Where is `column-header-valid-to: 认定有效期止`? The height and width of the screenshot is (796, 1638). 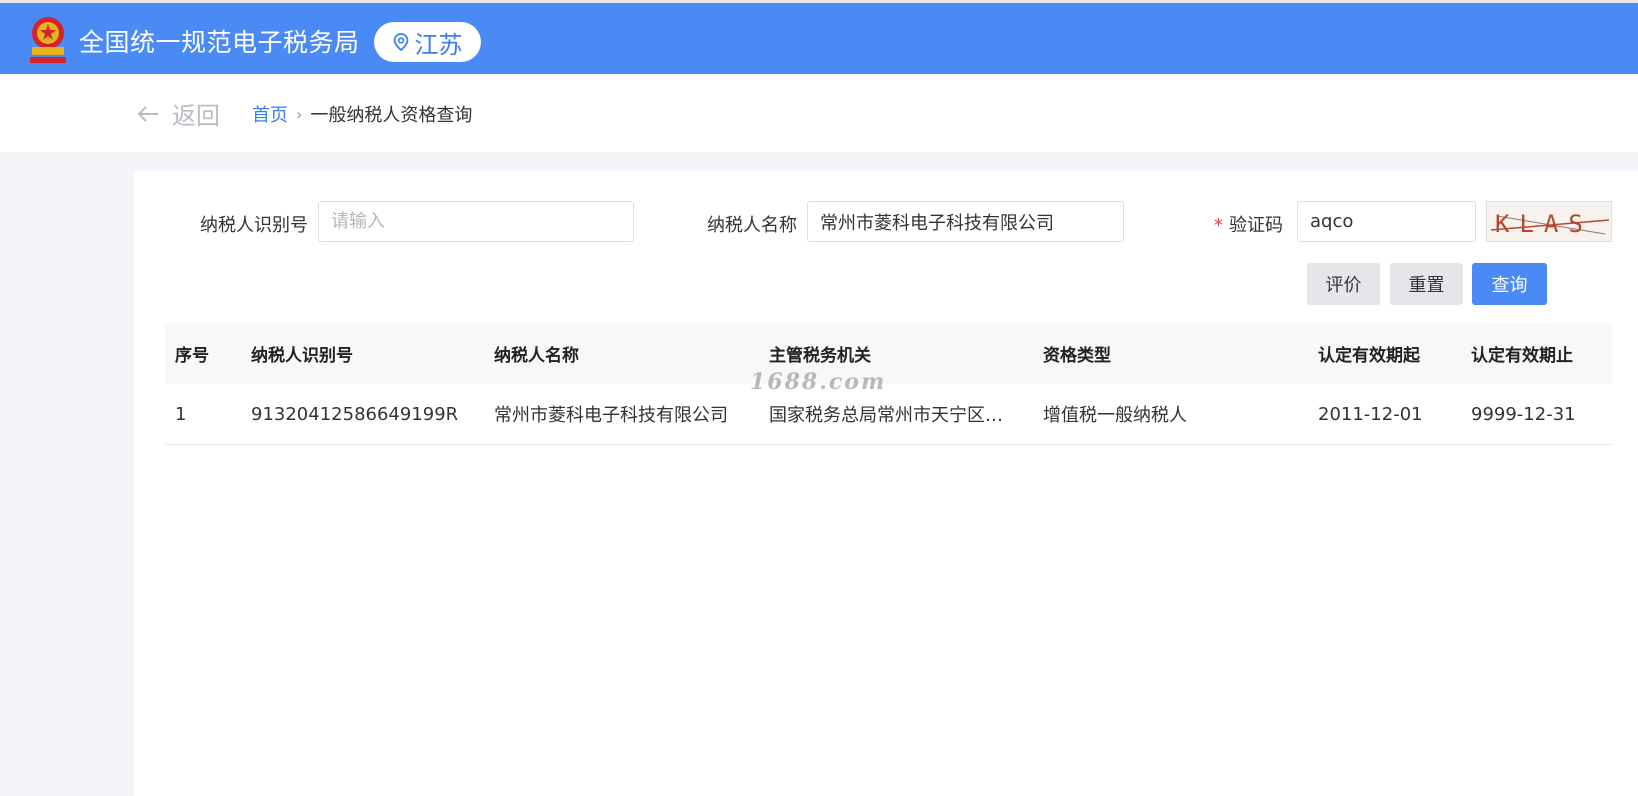 column-header-valid-to: 认定有效期止 is located at coordinates (1522, 356).